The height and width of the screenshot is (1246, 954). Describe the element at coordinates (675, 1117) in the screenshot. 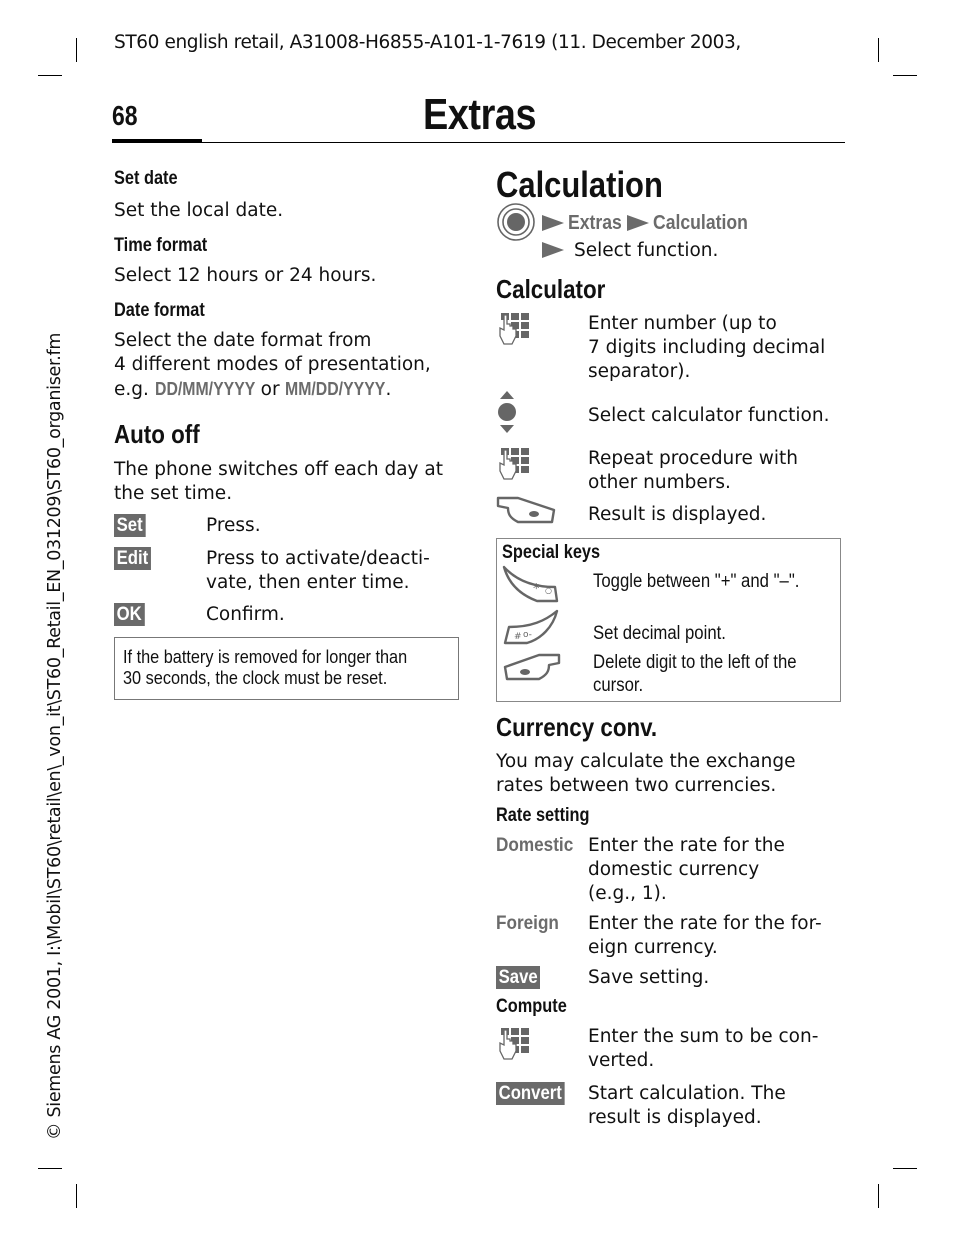

I see `convert-line: result is displayed.` at that location.